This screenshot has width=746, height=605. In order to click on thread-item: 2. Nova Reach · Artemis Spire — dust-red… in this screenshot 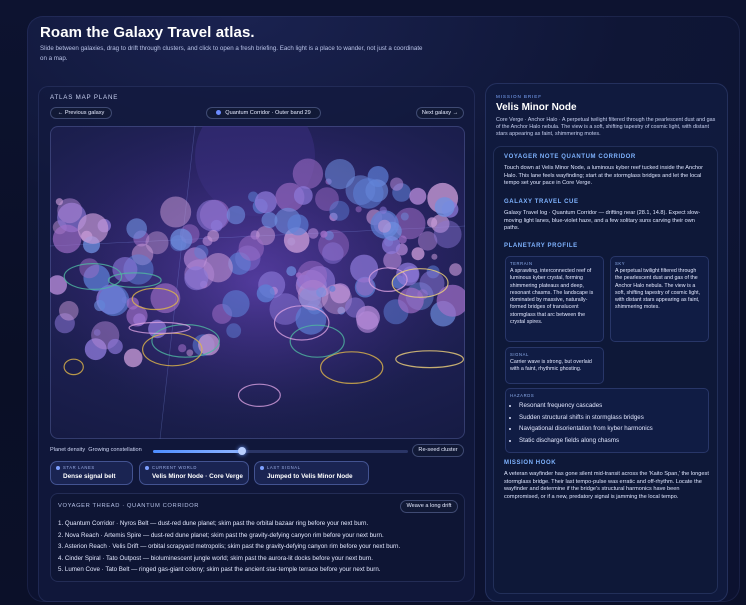, I will do `click(229, 536)`.